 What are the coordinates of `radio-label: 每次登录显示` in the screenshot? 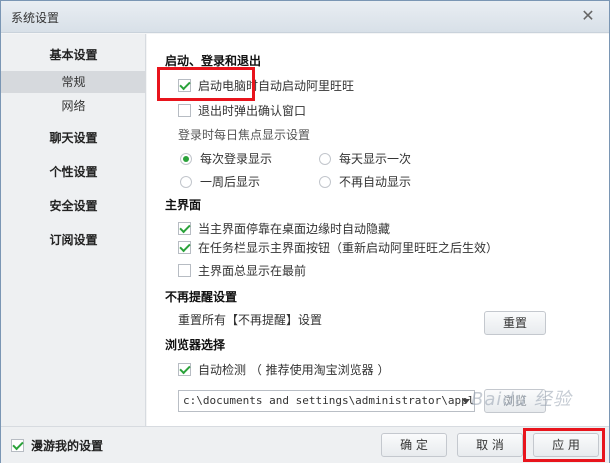 It's located at (236, 159).